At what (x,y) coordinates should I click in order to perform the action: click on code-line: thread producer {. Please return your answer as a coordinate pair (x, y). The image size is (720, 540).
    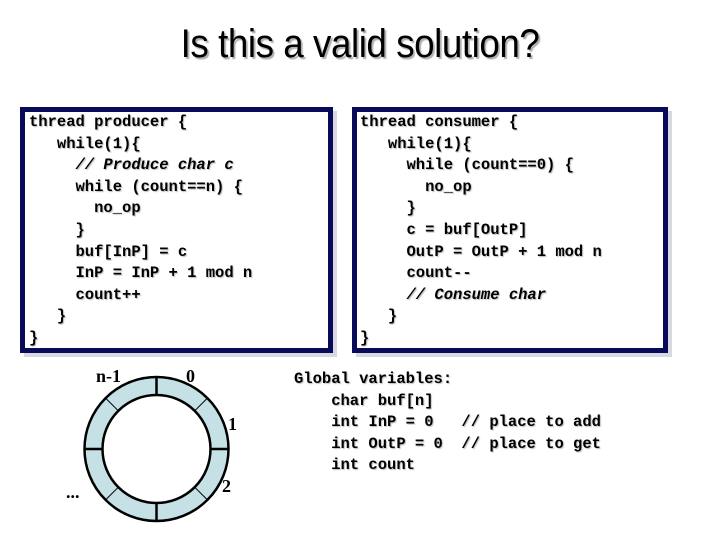
    Looking at the image, I should click on (108, 122).